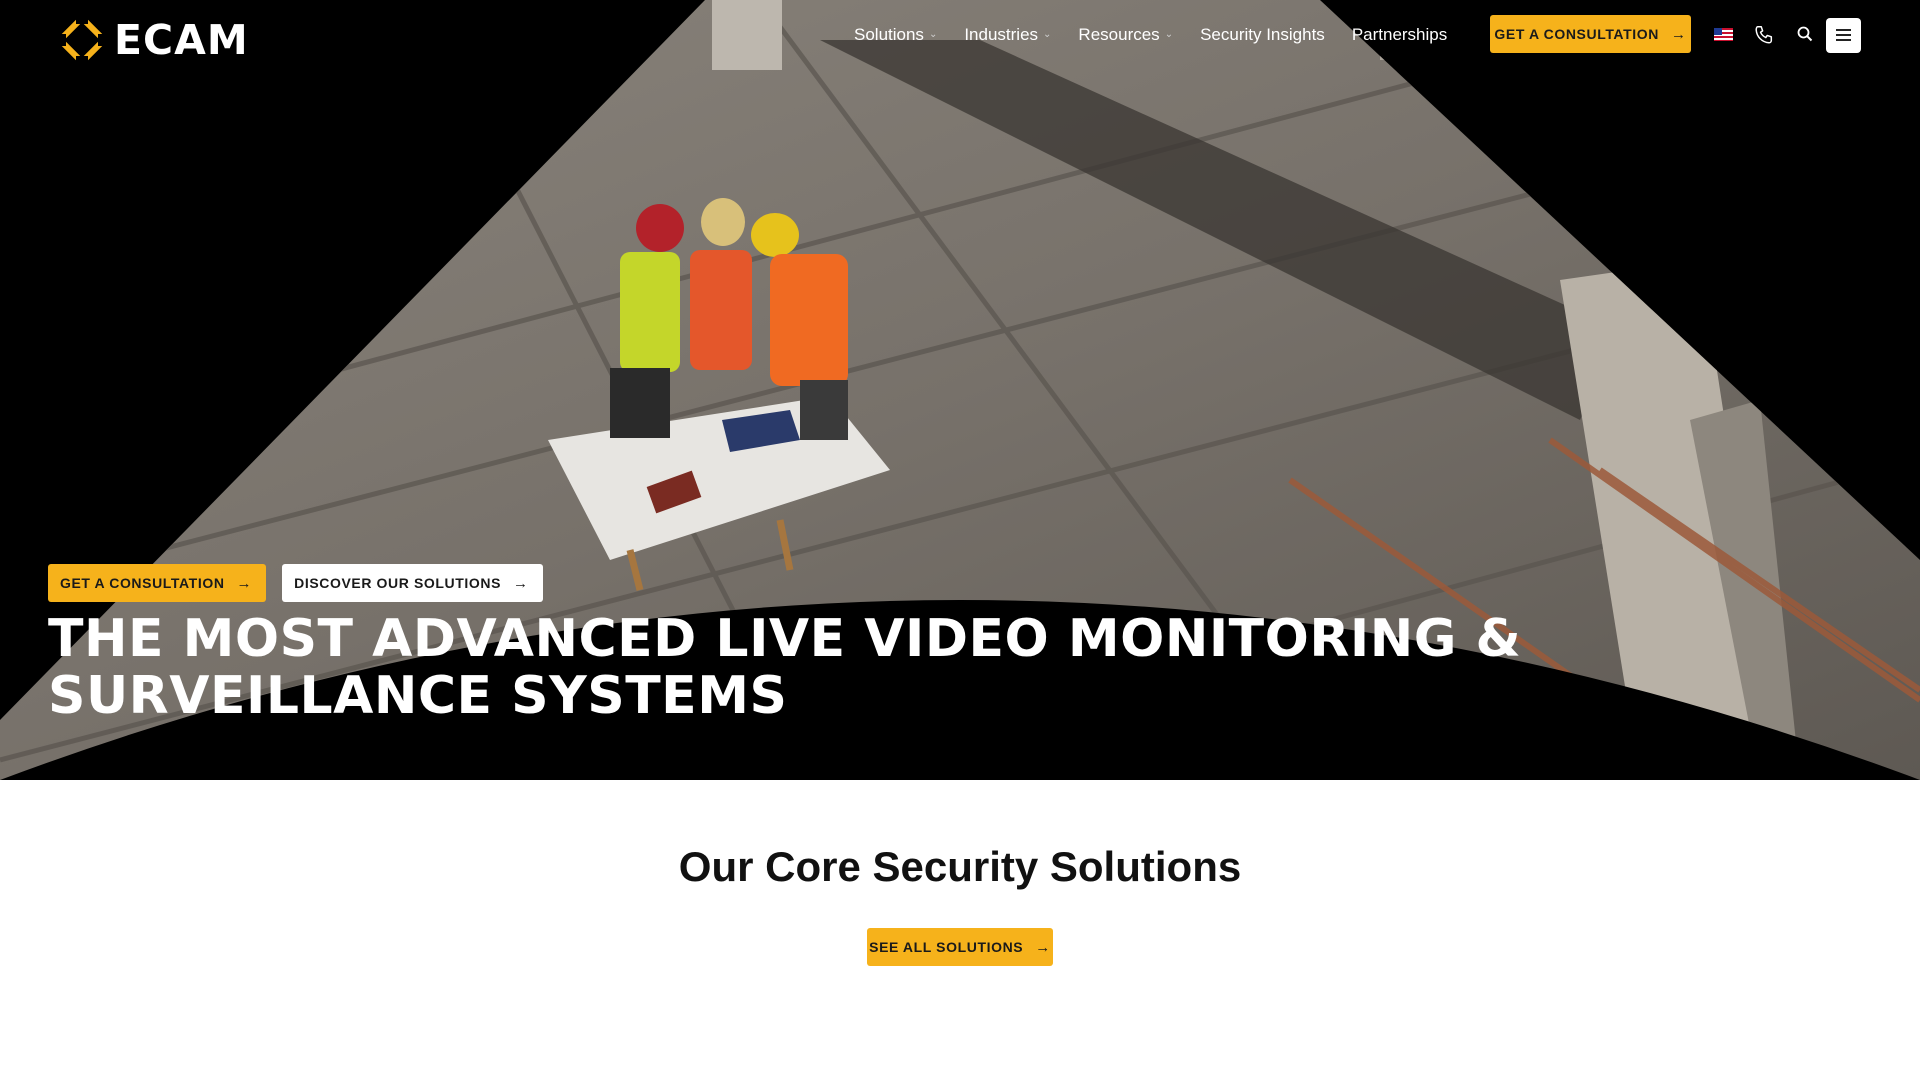 Image resolution: width=1920 pixels, height=1080 pixels. I want to click on phone-icon, so click(1764, 35).